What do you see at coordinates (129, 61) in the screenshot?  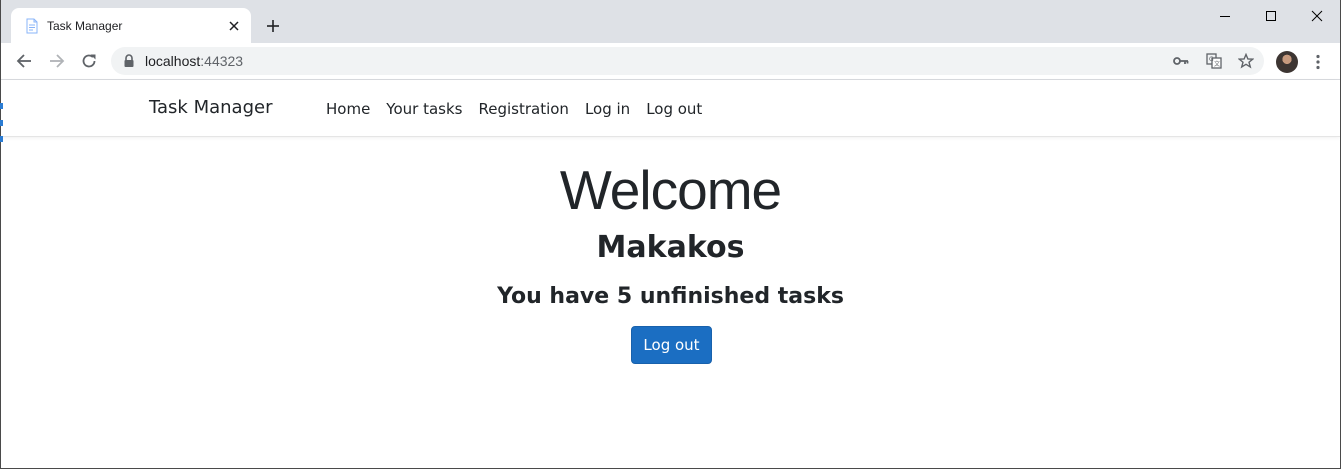 I see `lock-icon` at bounding box center [129, 61].